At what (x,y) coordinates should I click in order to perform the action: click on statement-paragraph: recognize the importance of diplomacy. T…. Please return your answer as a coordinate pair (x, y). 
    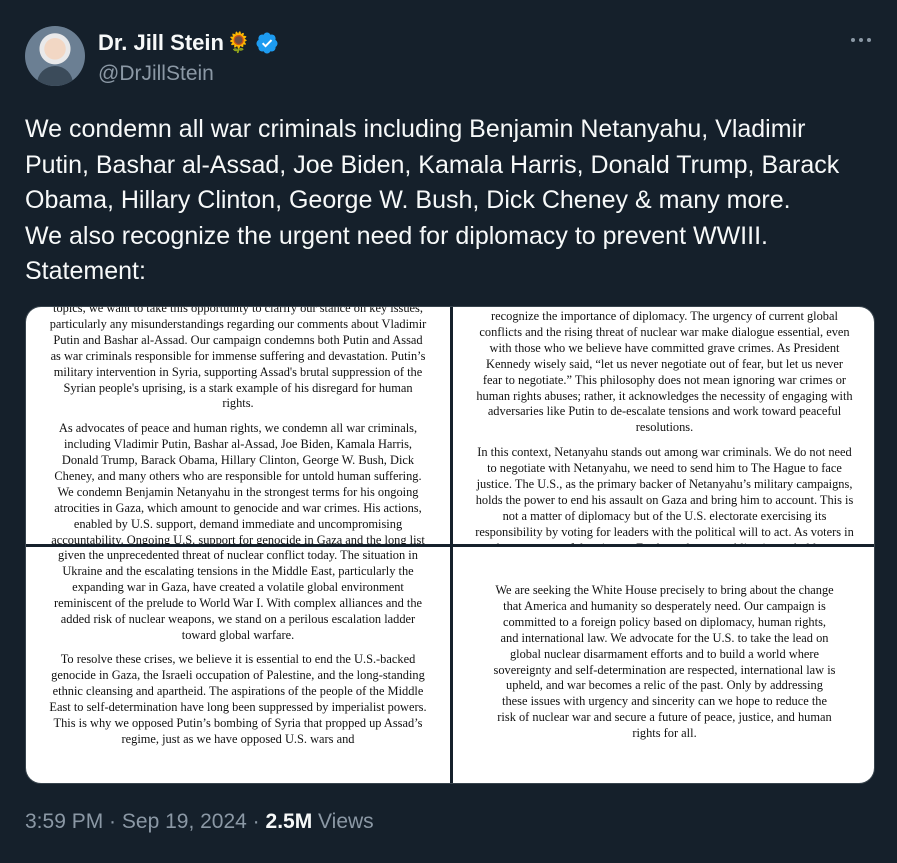
    Looking at the image, I should click on (664, 372).